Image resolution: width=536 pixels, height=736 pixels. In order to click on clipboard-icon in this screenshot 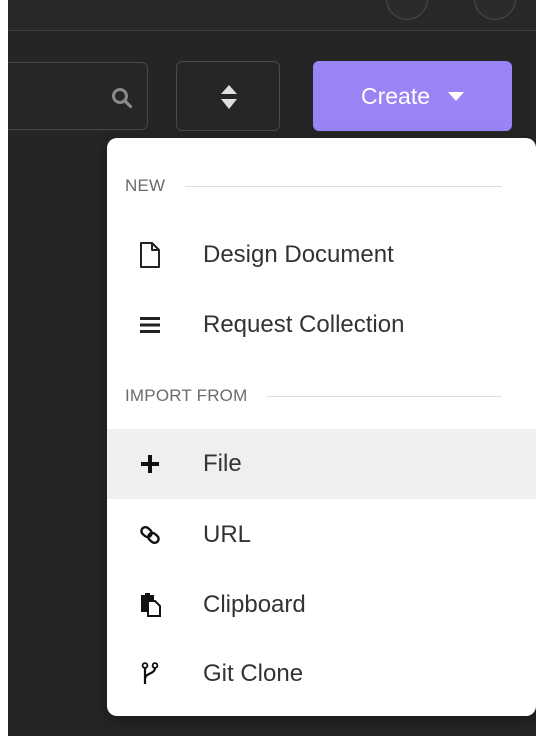, I will do `click(150, 605)`.